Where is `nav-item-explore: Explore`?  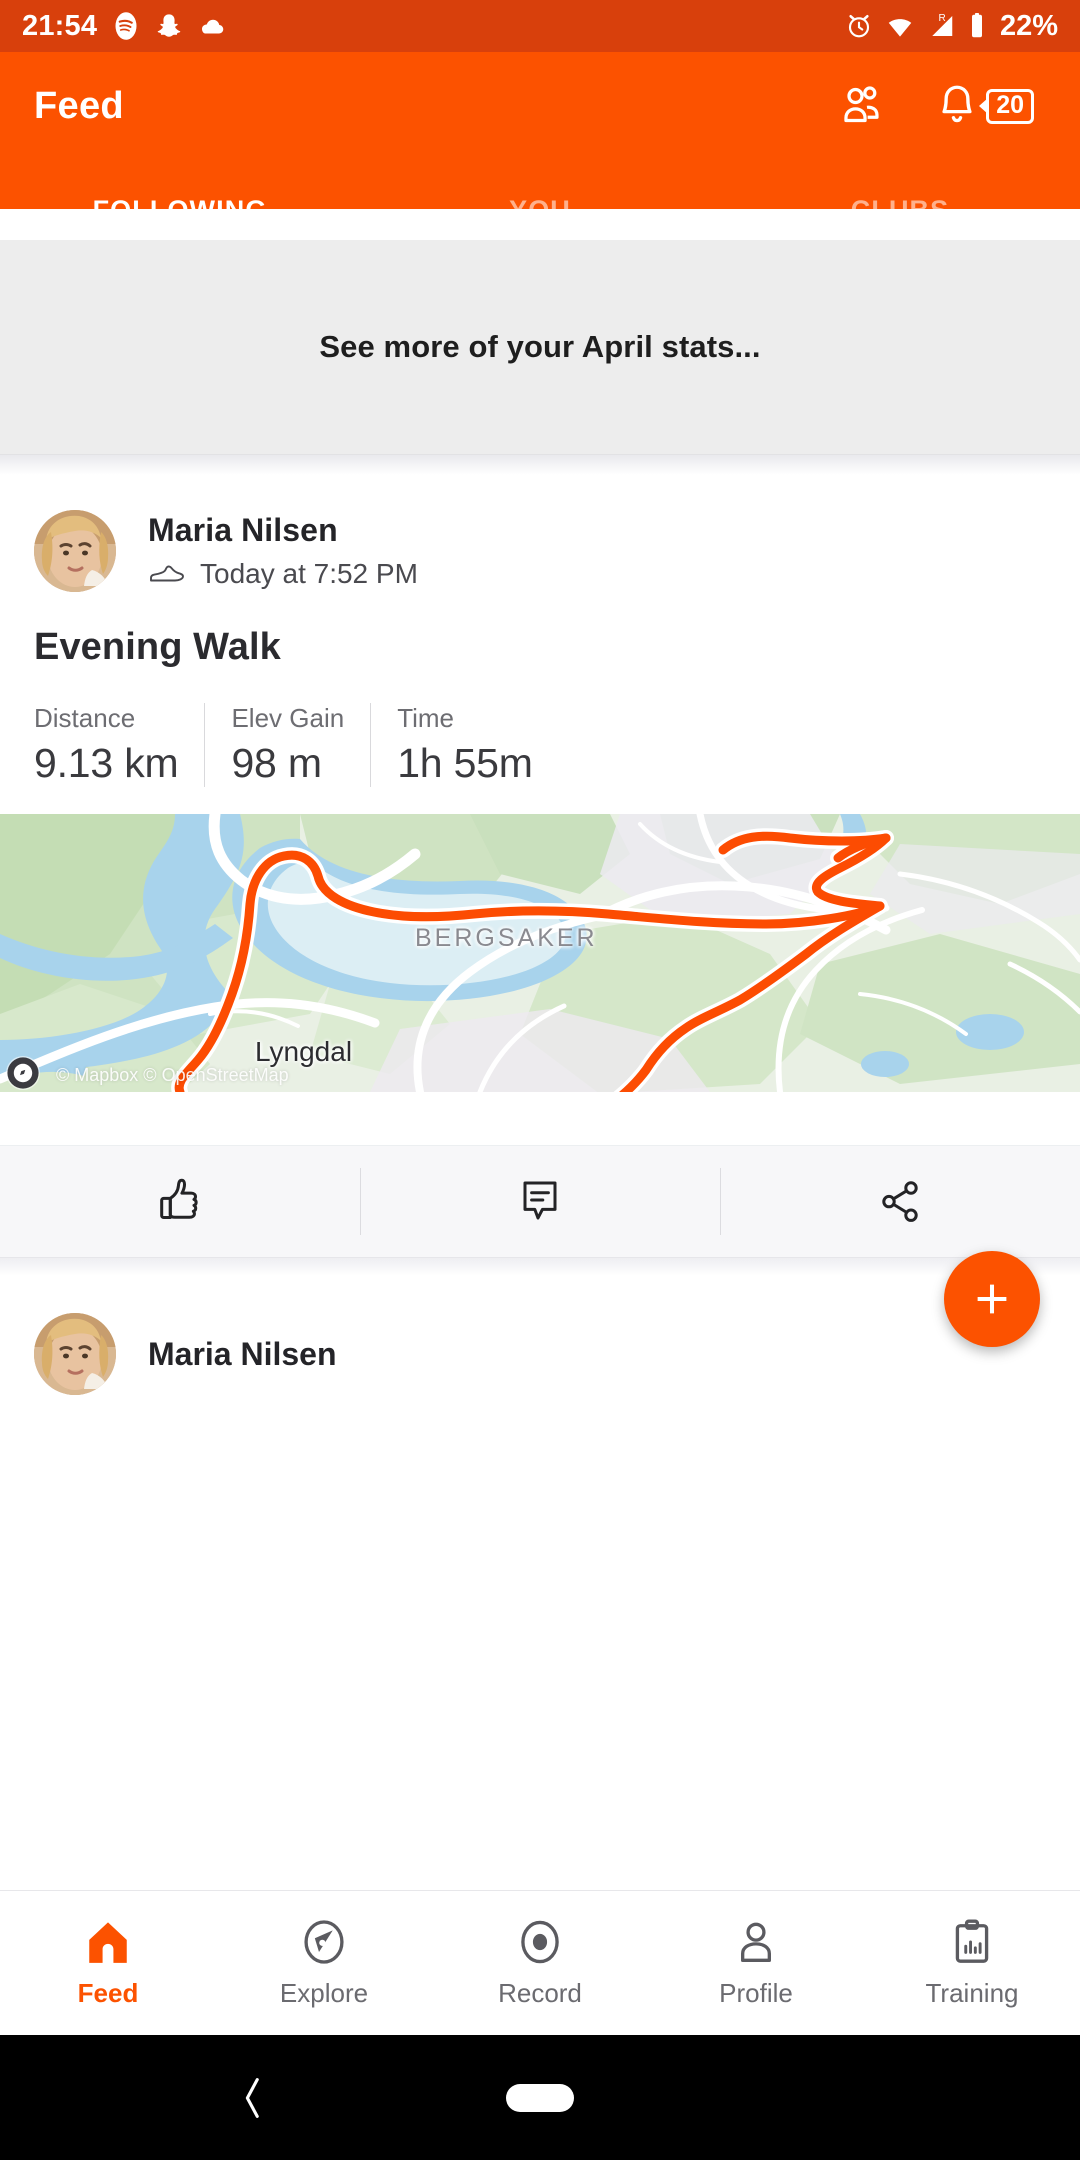 nav-item-explore: Explore is located at coordinates (324, 1963).